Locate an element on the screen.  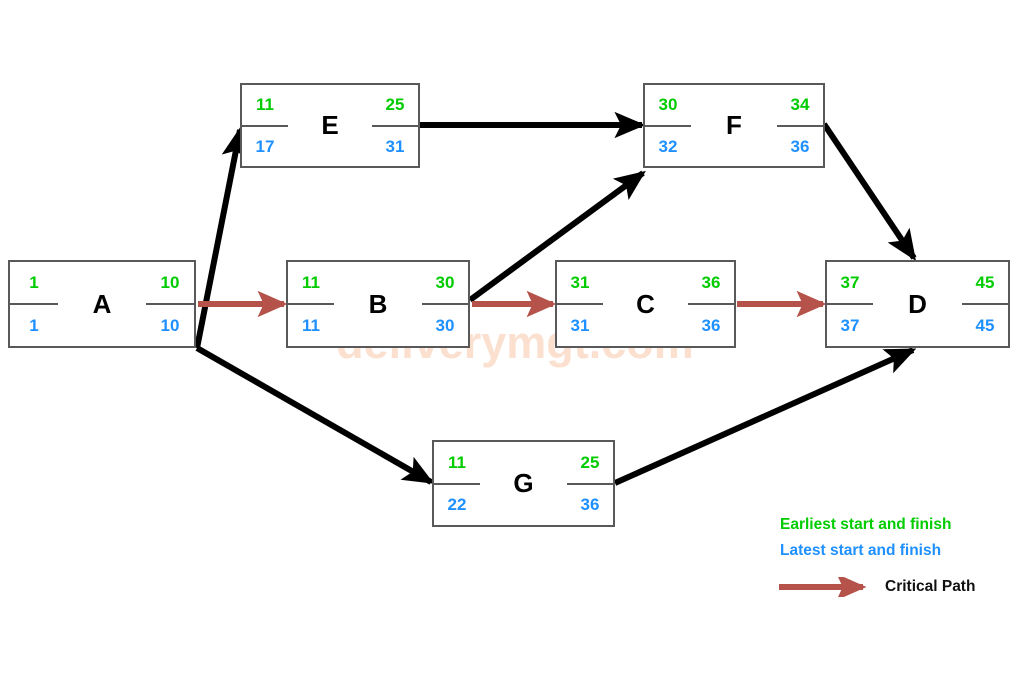
node-g-label: G is located at coordinates (523, 483).